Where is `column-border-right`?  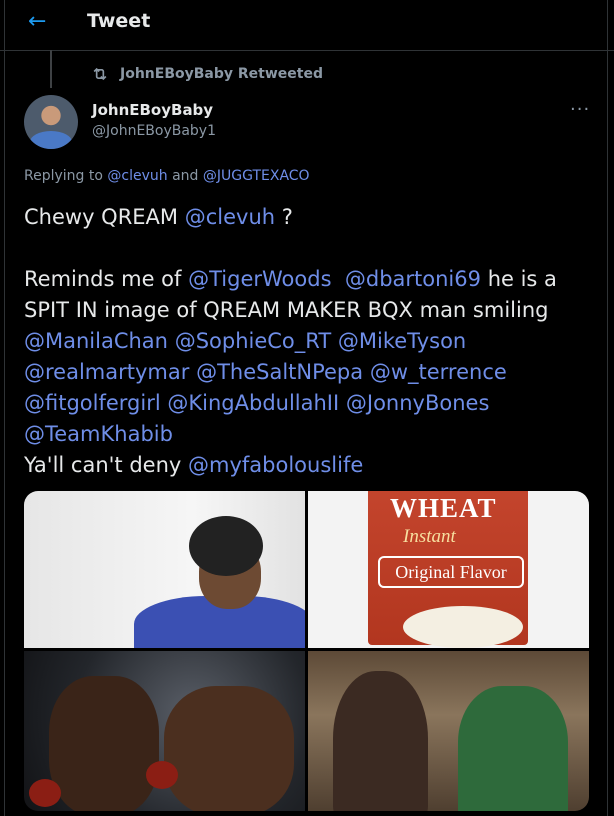
column-border-right is located at coordinates (607, 408).